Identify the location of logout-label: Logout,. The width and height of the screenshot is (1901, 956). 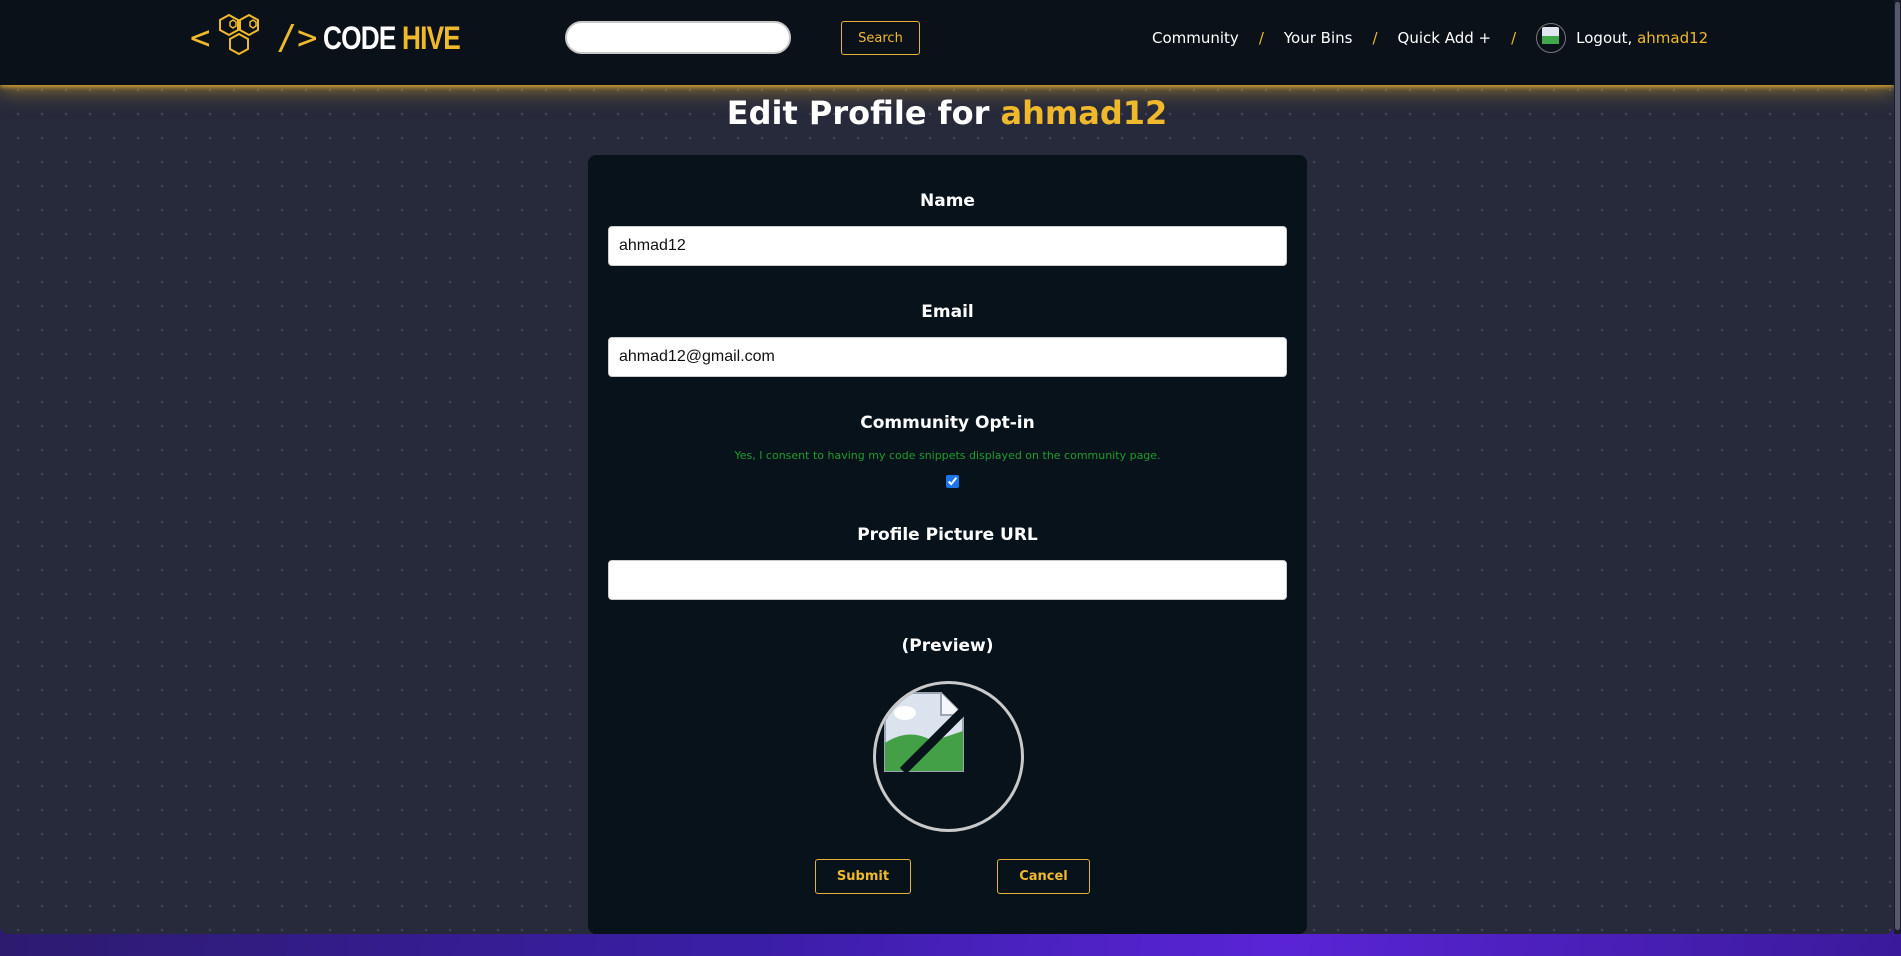
(1604, 38).